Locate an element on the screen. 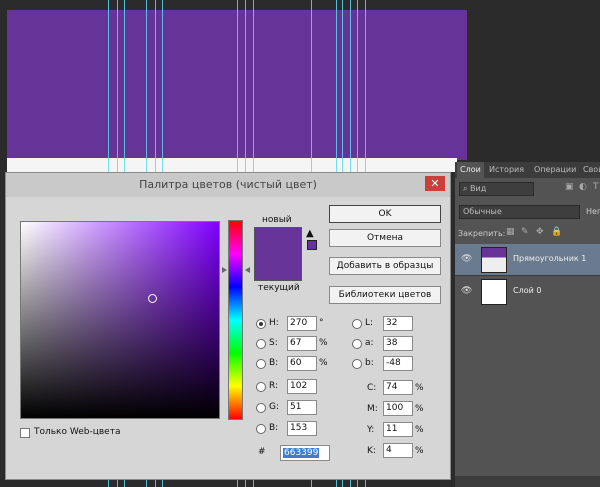 This screenshot has height=487, width=600. field-h-unit: ° is located at coordinates (321, 323).